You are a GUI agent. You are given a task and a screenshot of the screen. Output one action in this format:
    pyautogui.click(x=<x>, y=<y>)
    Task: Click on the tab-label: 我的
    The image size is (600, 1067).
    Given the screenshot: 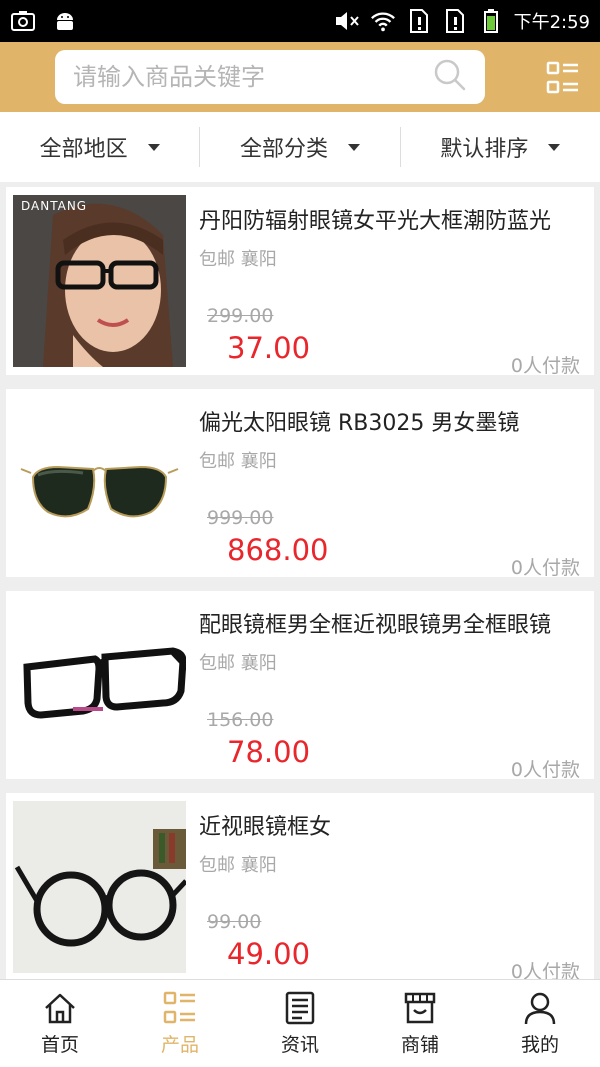 What is the action you would take?
    pyautogui.click(x=539, y=1045)
    